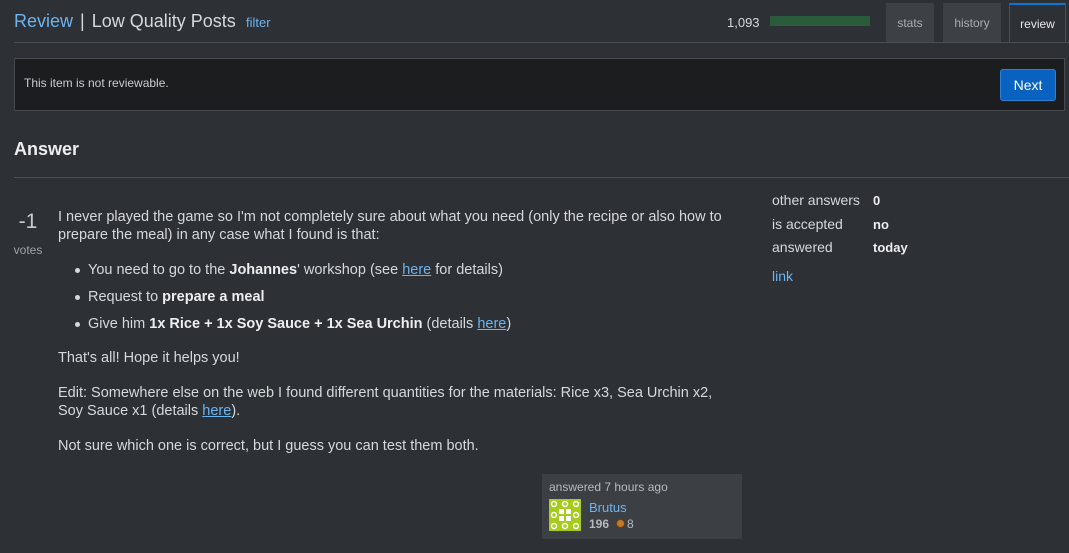 This screenshot has height=553, width=1069. I want to click on permalink: link, so click(782, 276).